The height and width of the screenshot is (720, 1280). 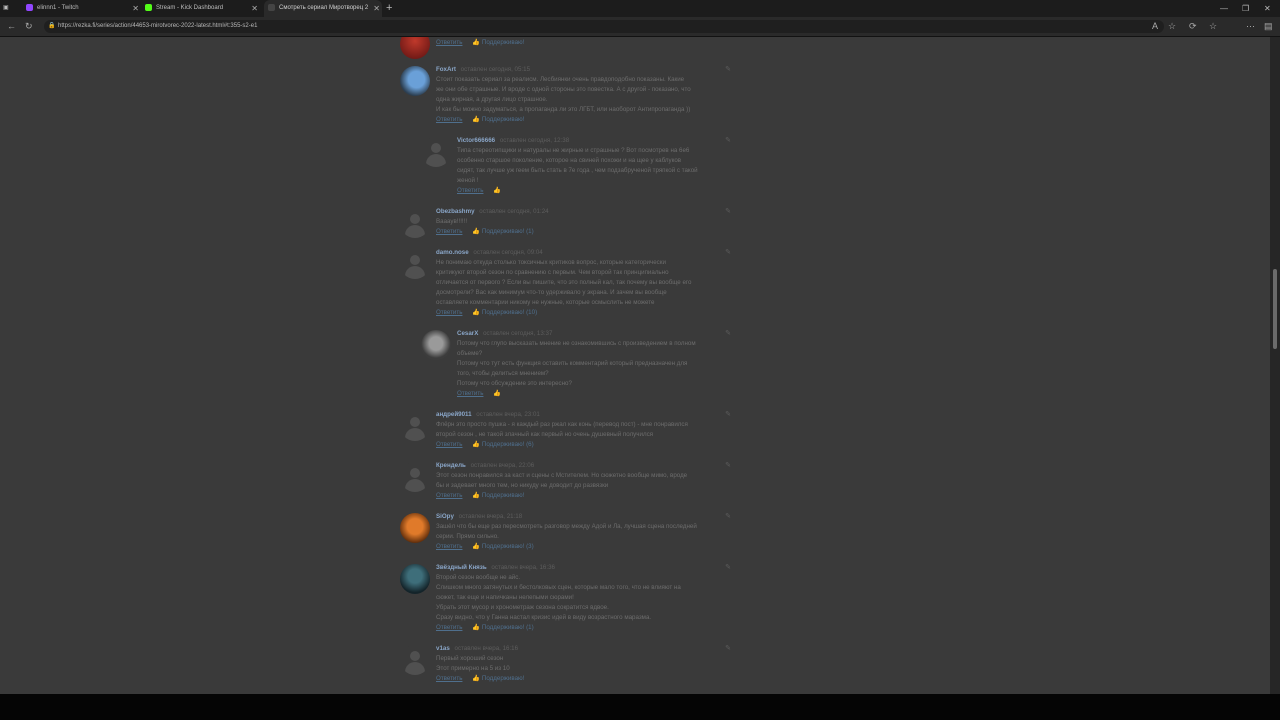 What do you see at coordinates (1250, 26) in the screenshot?
I see `more-menu-icon: ⋯` at bounding box center [1250, 26].